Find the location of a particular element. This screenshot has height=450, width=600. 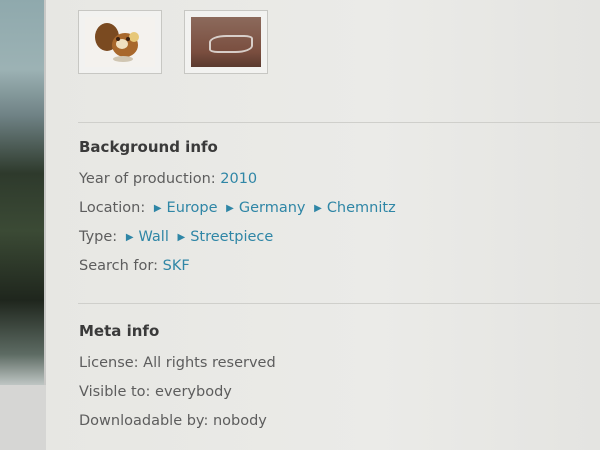

year-link: 2010 is located at coordinates (238, 179).